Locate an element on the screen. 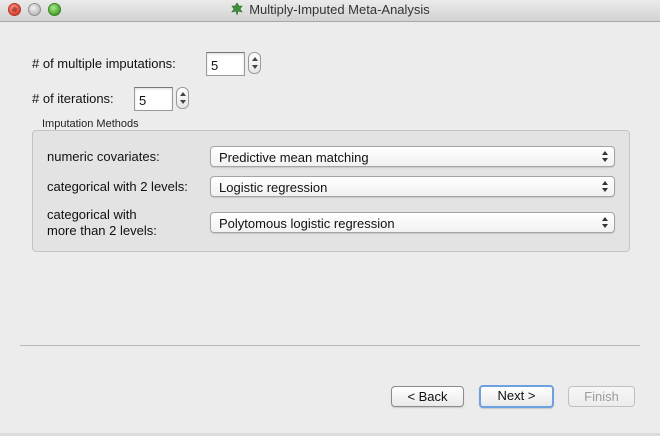  categorical-2-levels-value: Logistic regression is located at coordinates (273, 187).